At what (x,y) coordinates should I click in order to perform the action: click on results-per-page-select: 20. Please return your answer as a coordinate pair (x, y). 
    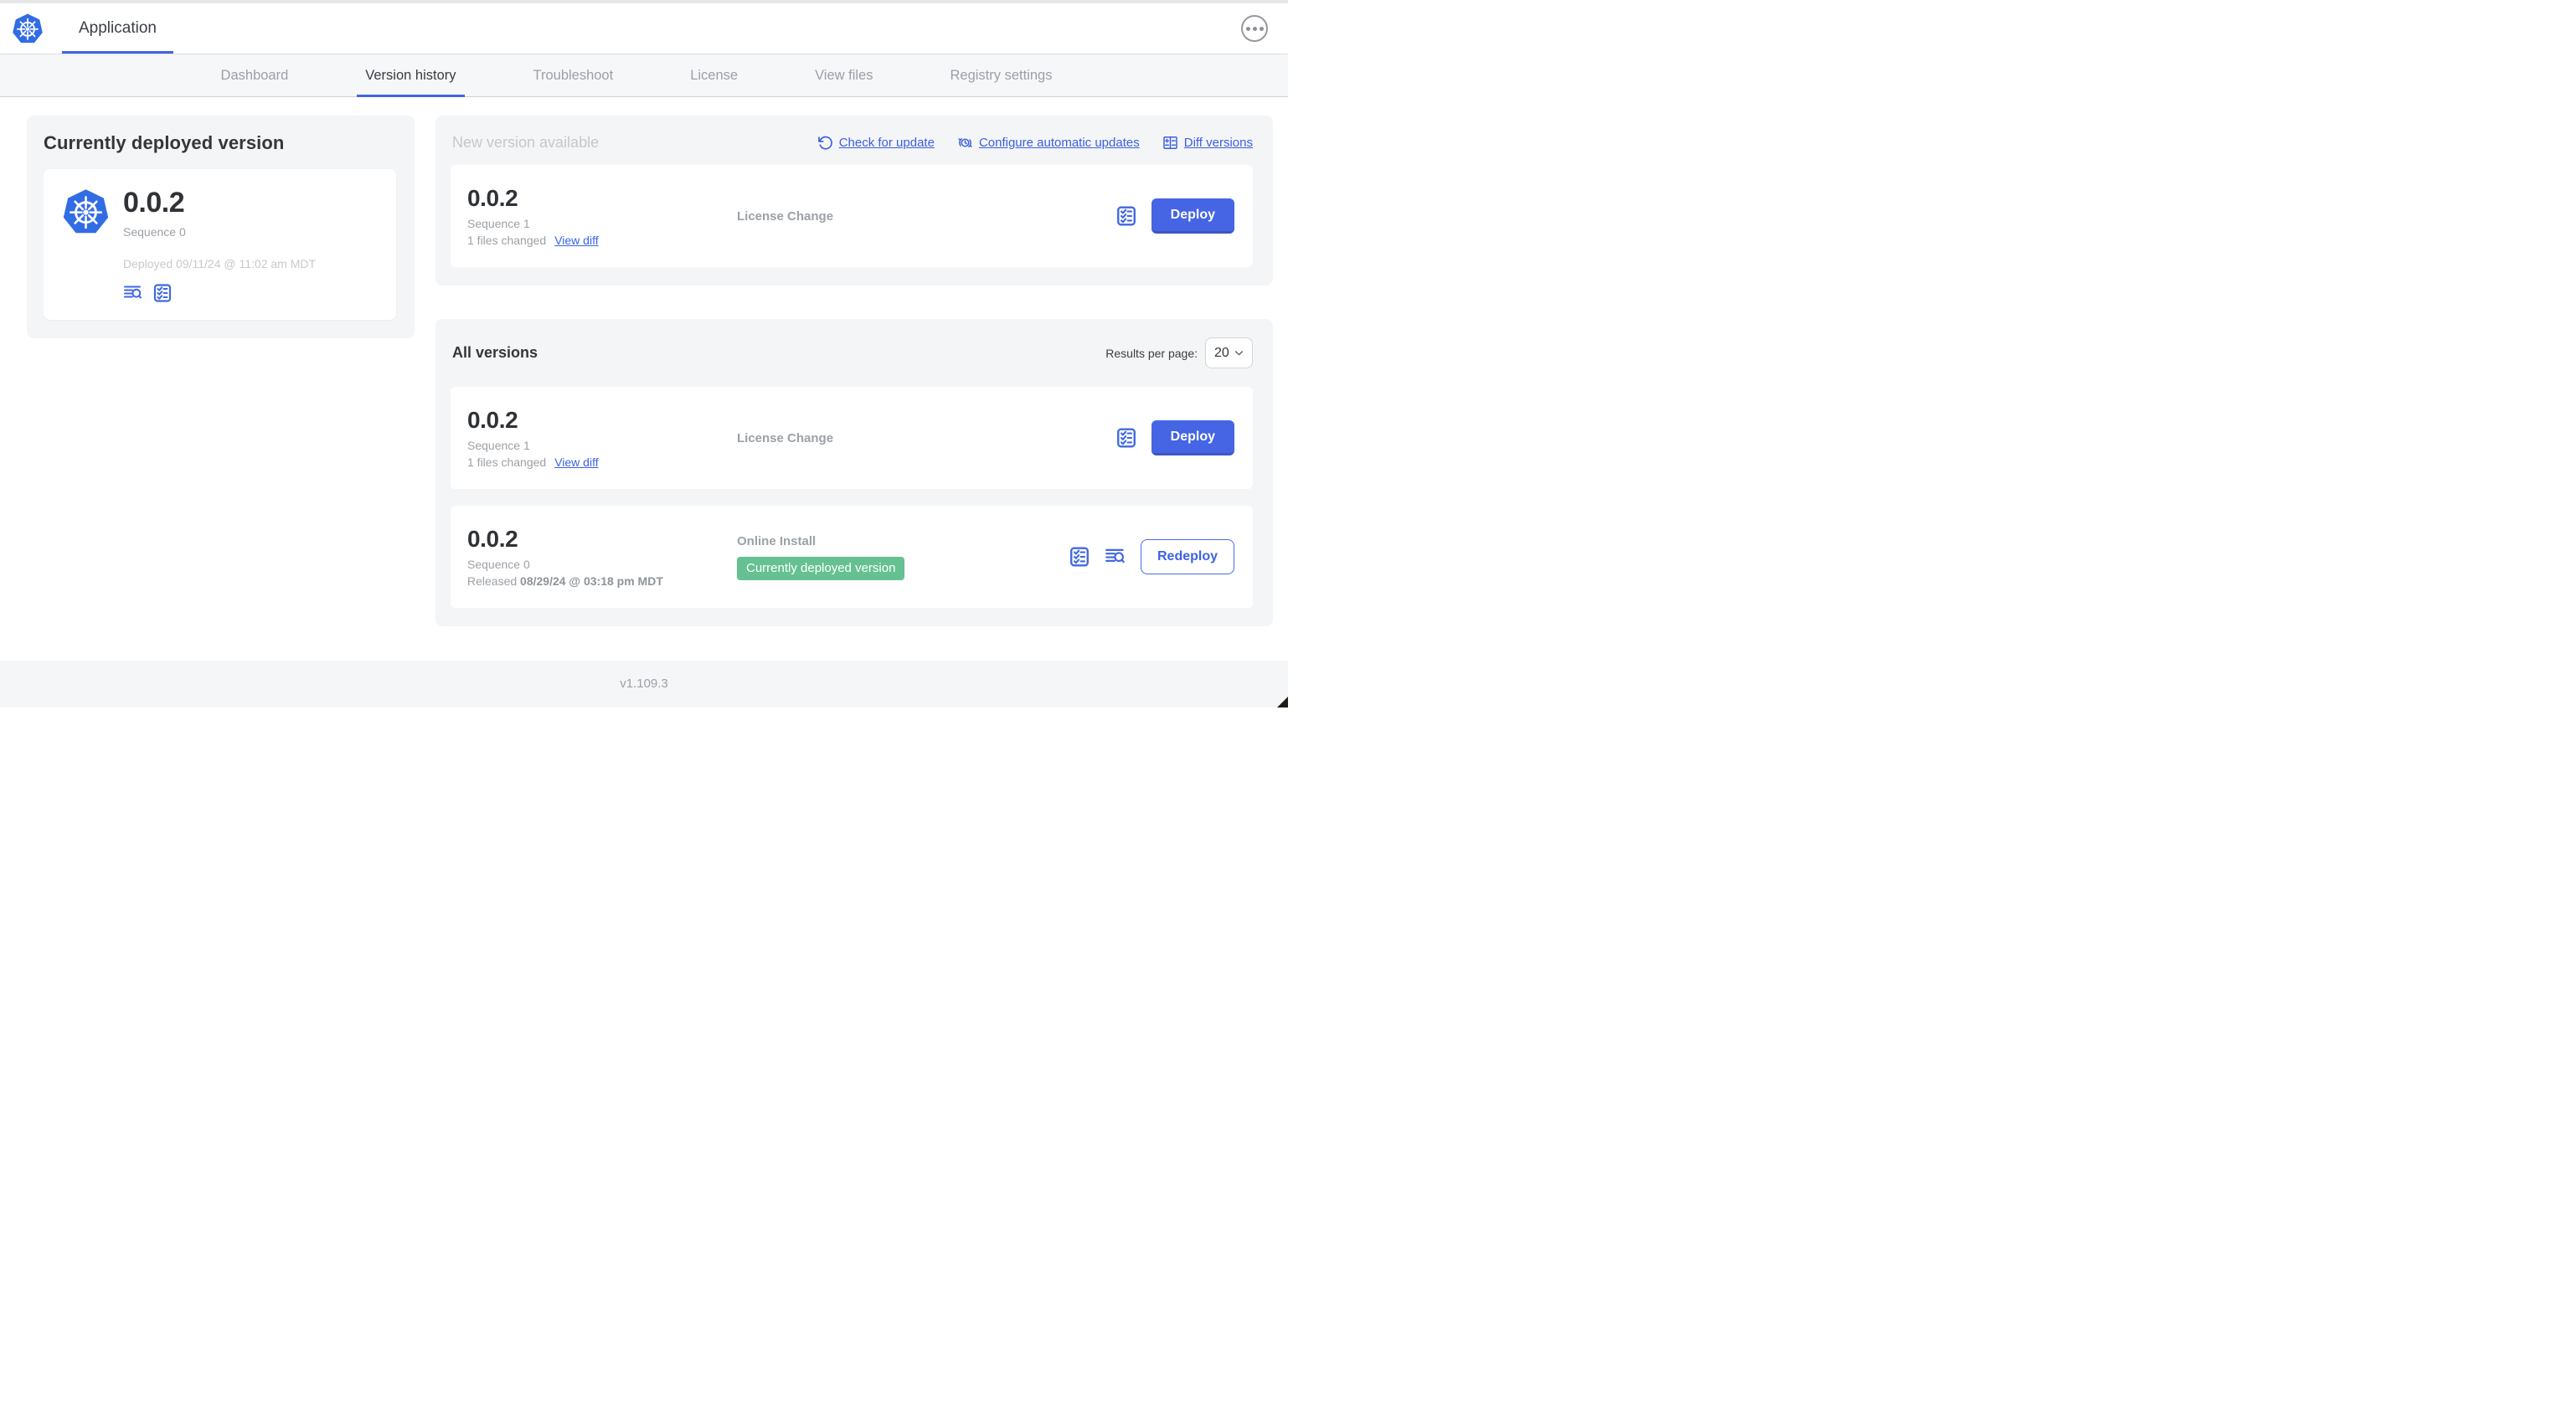
    Looking at the image, I should click on (1229, 352).